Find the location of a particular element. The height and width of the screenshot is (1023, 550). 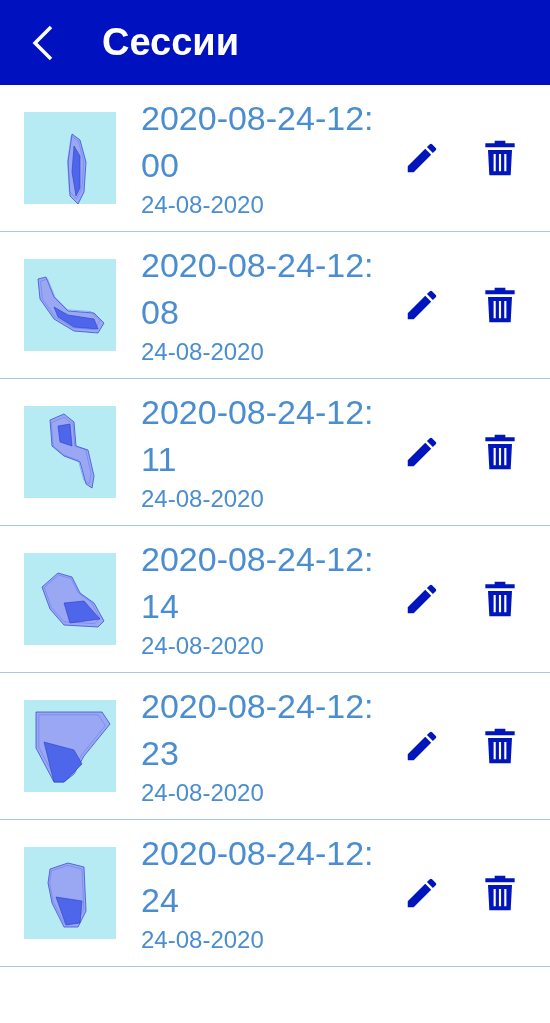

session-row: 2020-08-24-12:00 24-08-2020 is located at coordinates (275, 158).